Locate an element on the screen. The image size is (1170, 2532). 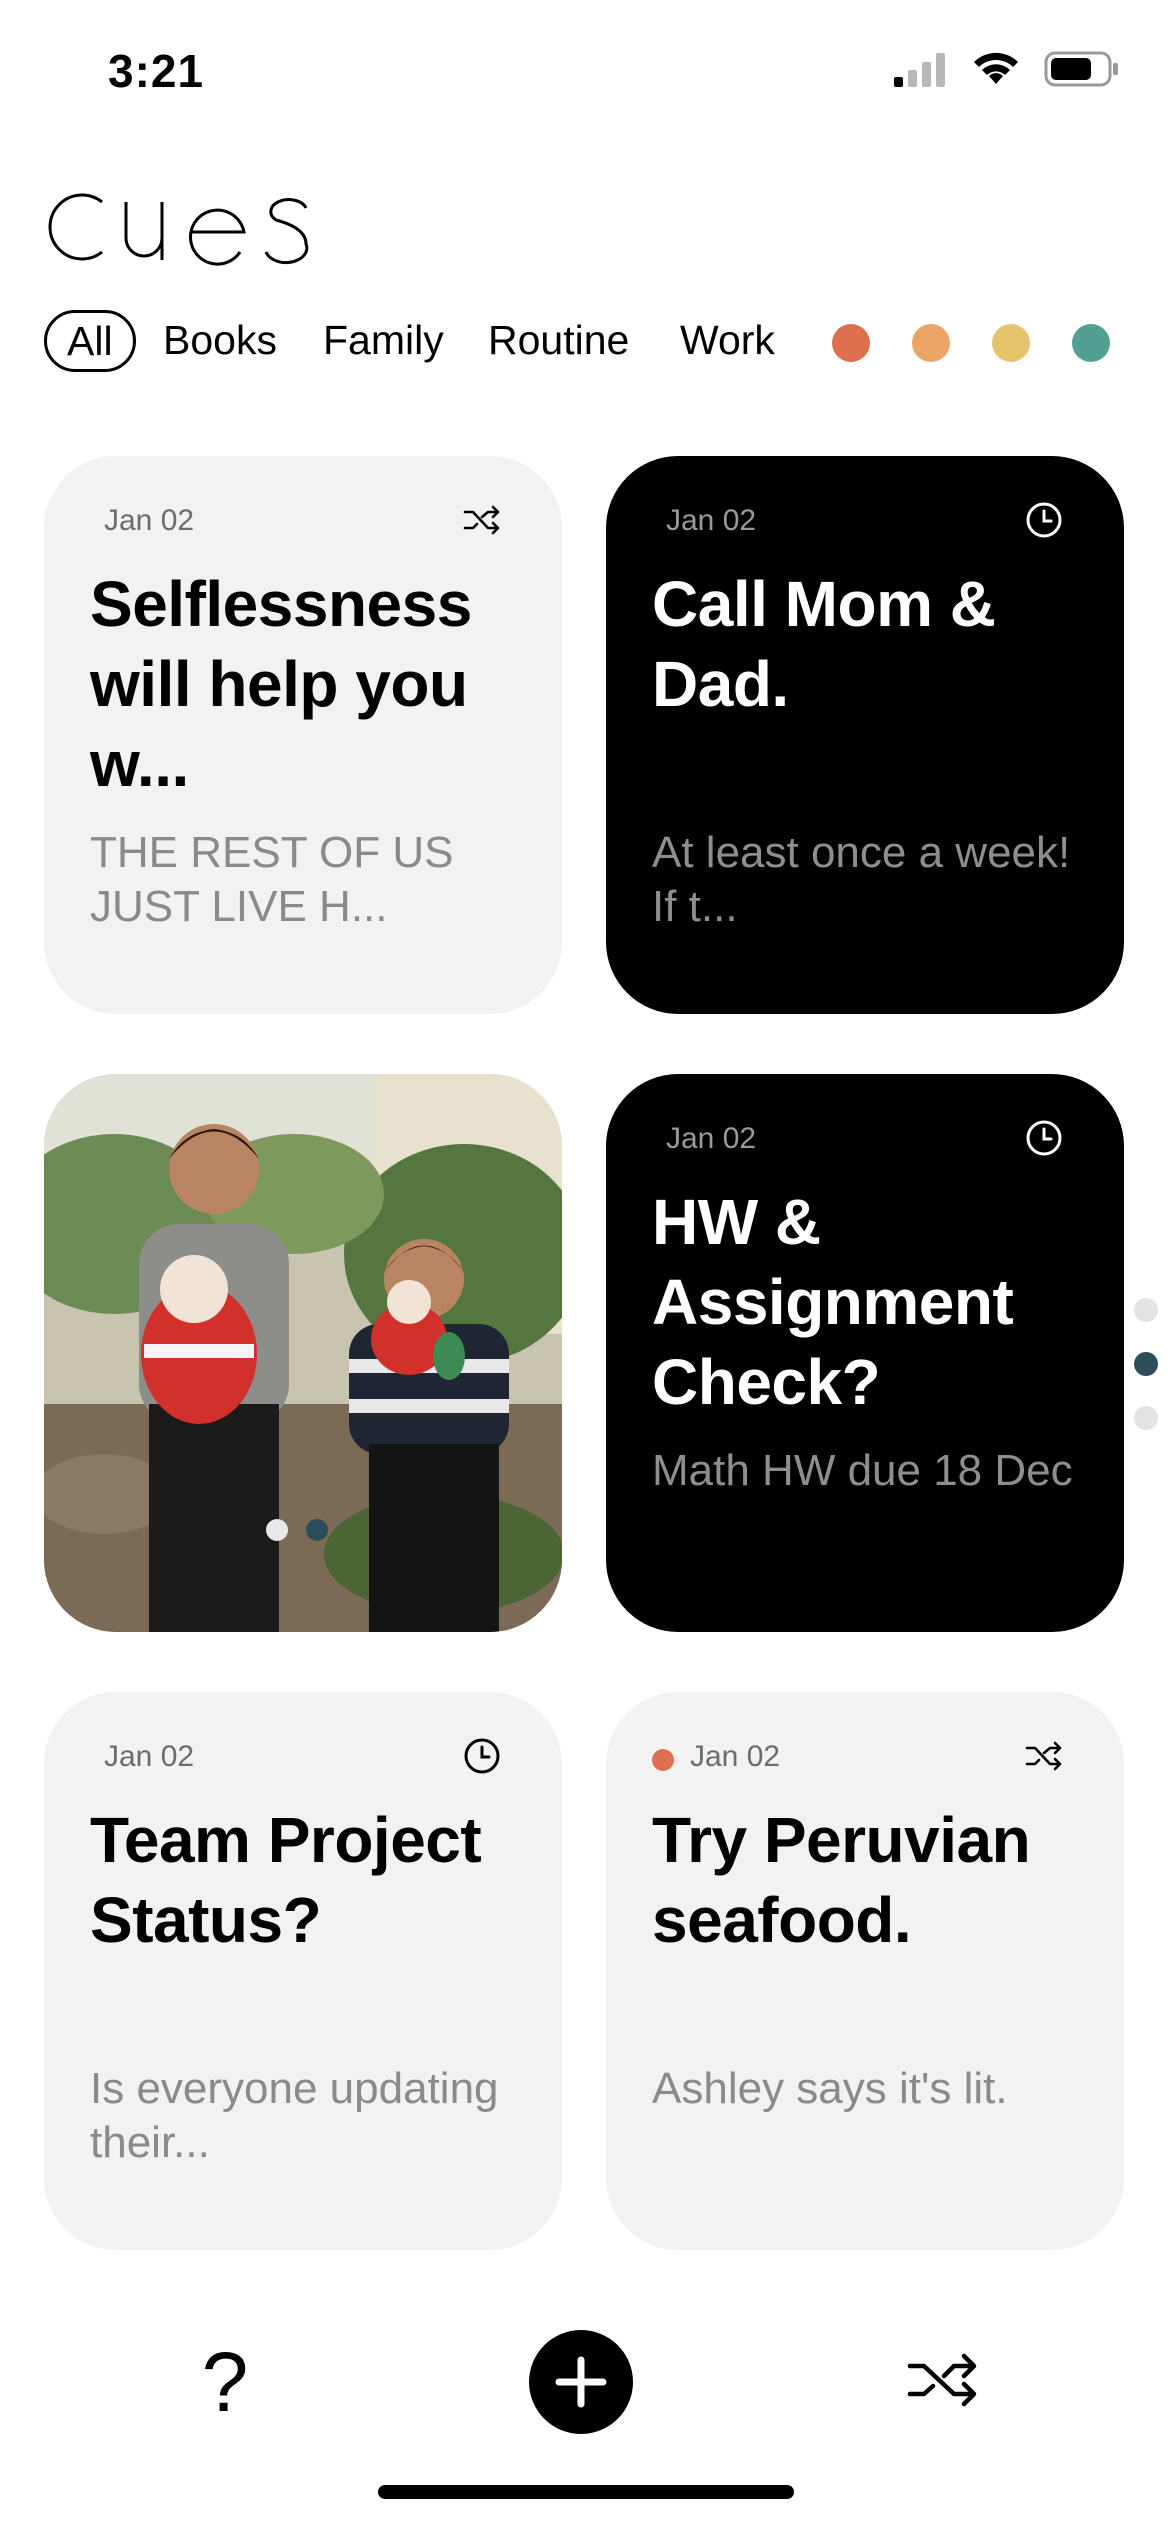
card-title: HW & Assignment Check? is located at coordinates (833, 1302).